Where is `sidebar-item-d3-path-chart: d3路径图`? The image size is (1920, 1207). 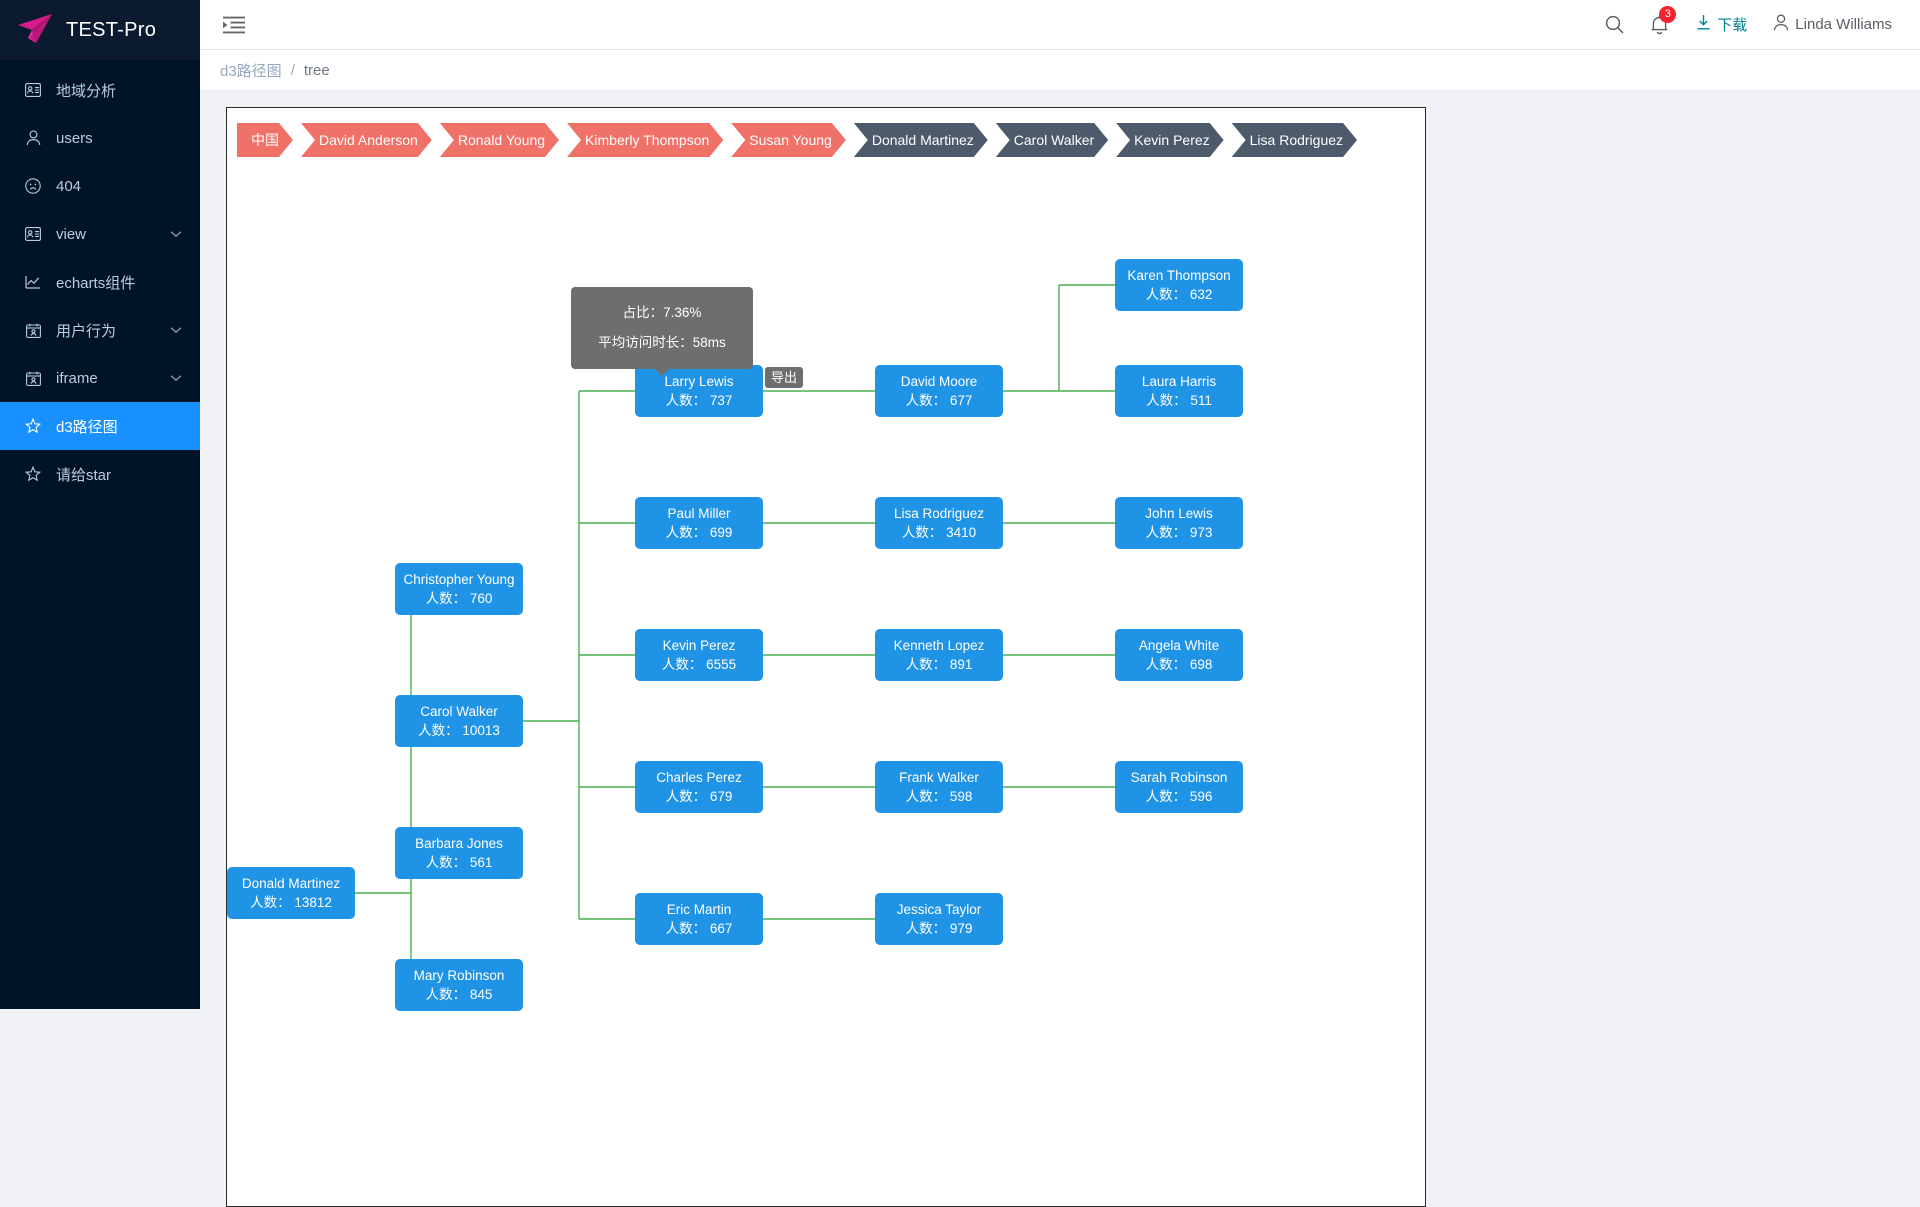
sidebar-item-d3-path-chart: d3路径图 is located at coordinates (100, 426).